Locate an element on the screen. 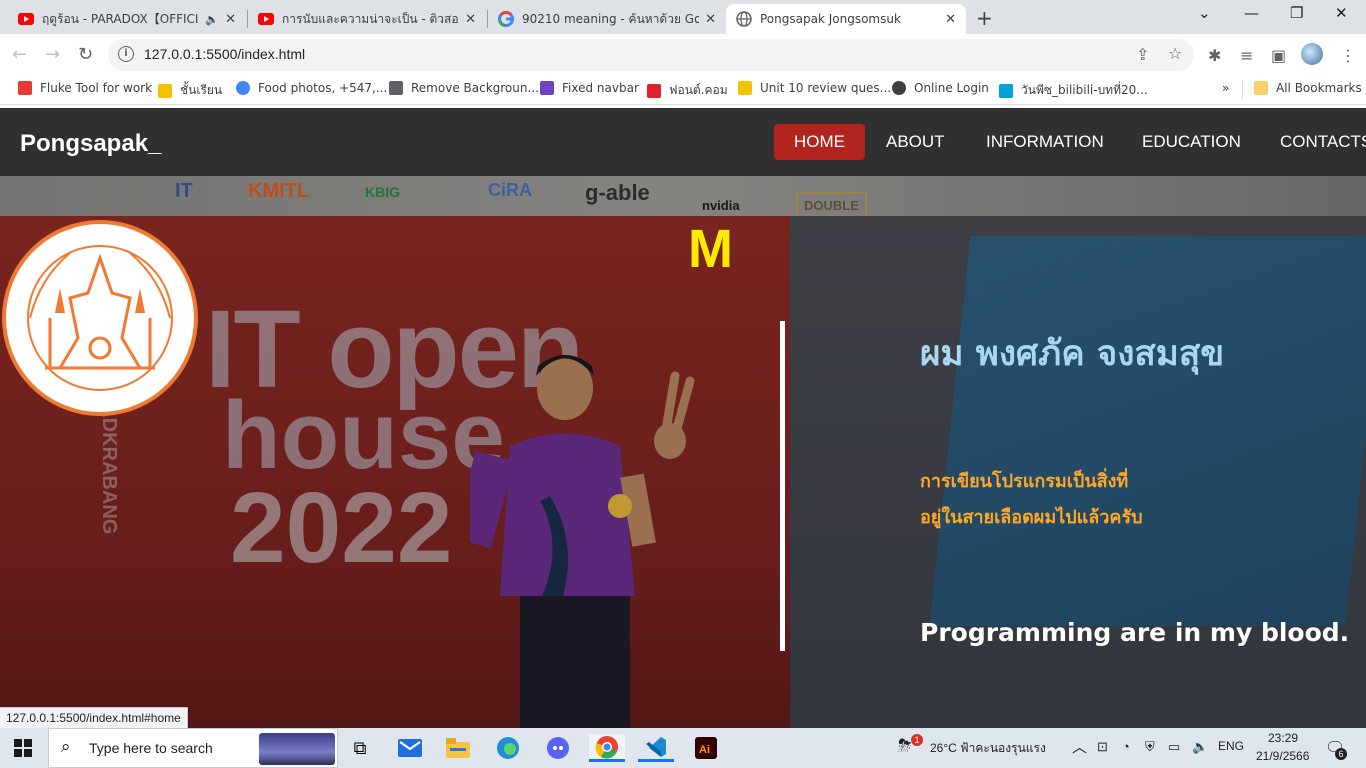 This screenshot has width=1366, height=768. globe-icon is located at coordinates (744, 19).